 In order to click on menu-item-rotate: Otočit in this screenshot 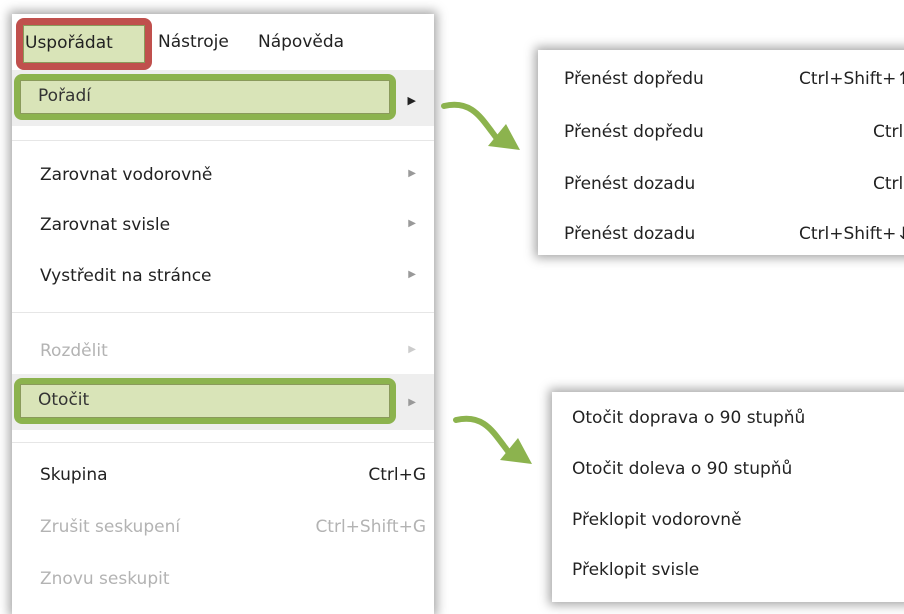, I will do `click(205, 401)`.